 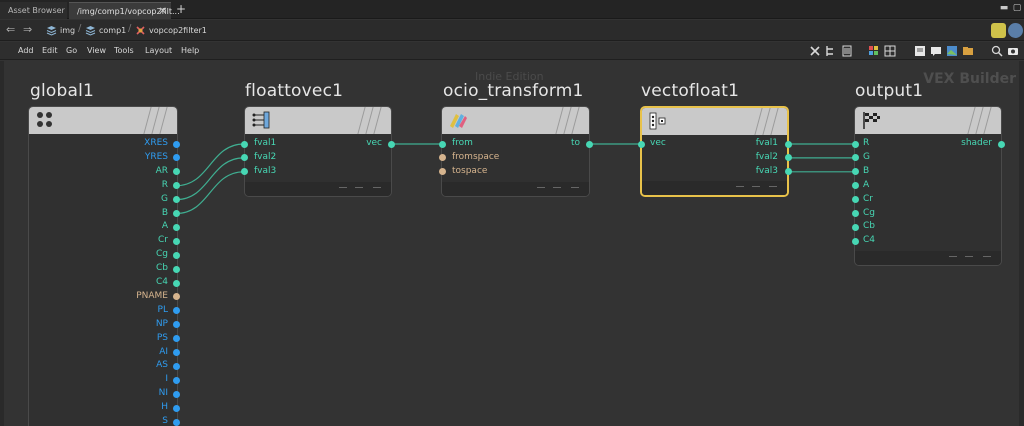 What do you see at coordinates (690, 91) in the screenshot?
I see `node-title-vectofloat1: vectofloat1` at bounding box center [690, 91].